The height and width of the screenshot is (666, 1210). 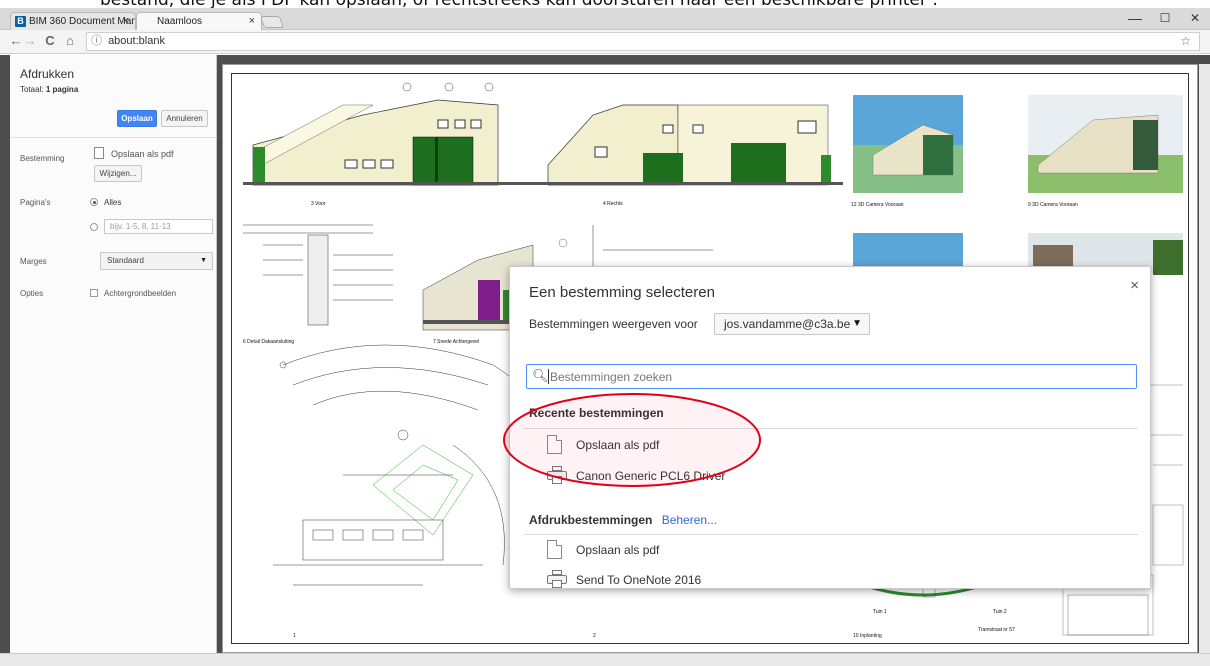 What do you see at coordinates (62, 89) in the screenshot?
I see `total-value: 1 pagina` at bounding box center [62, 89].